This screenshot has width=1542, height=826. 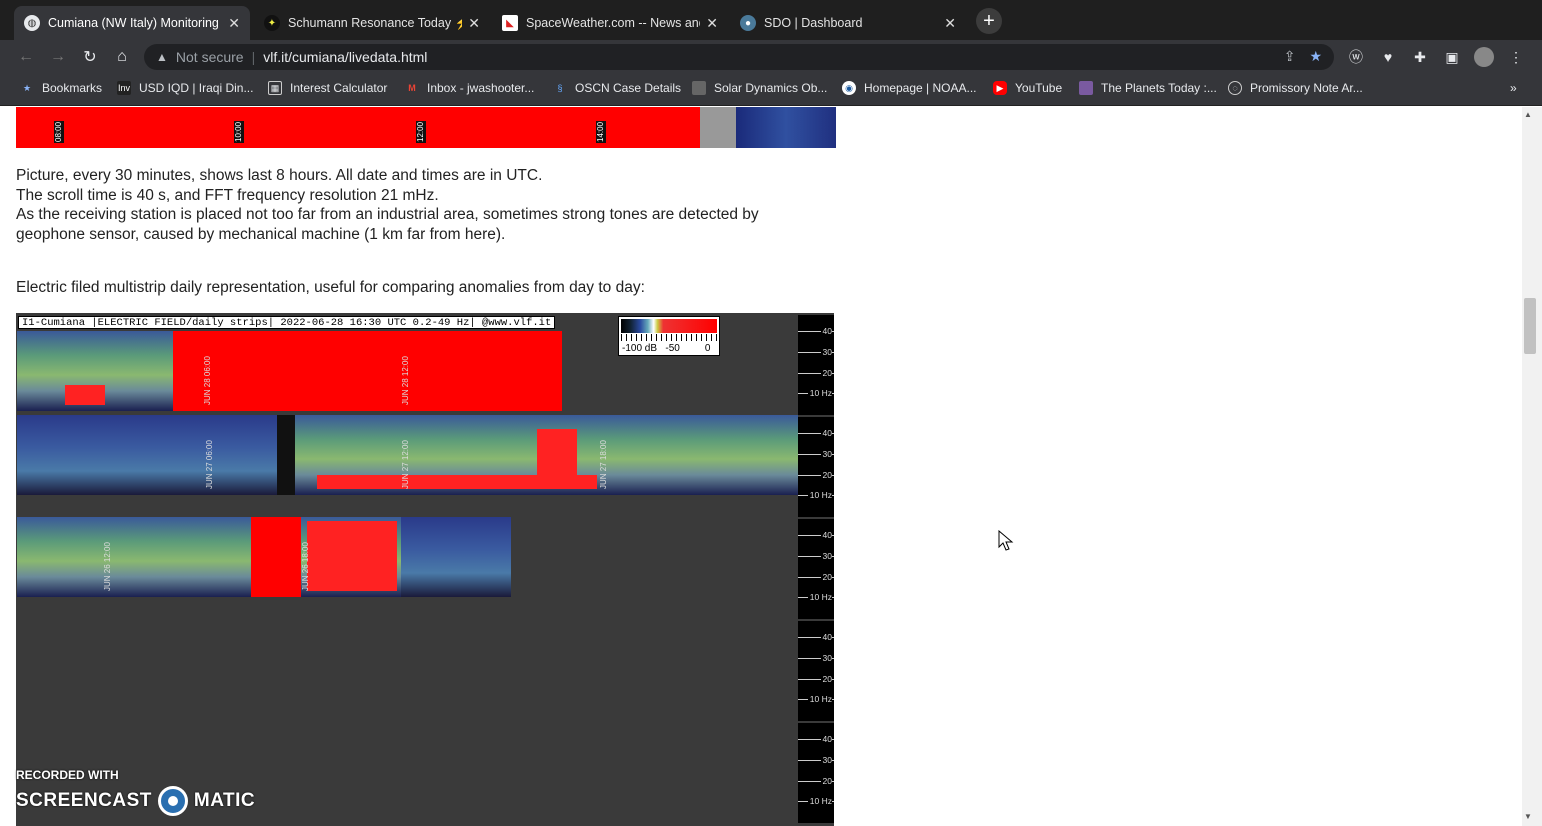 I want to click on oscn-icon: §, so click(x=560, y=88).